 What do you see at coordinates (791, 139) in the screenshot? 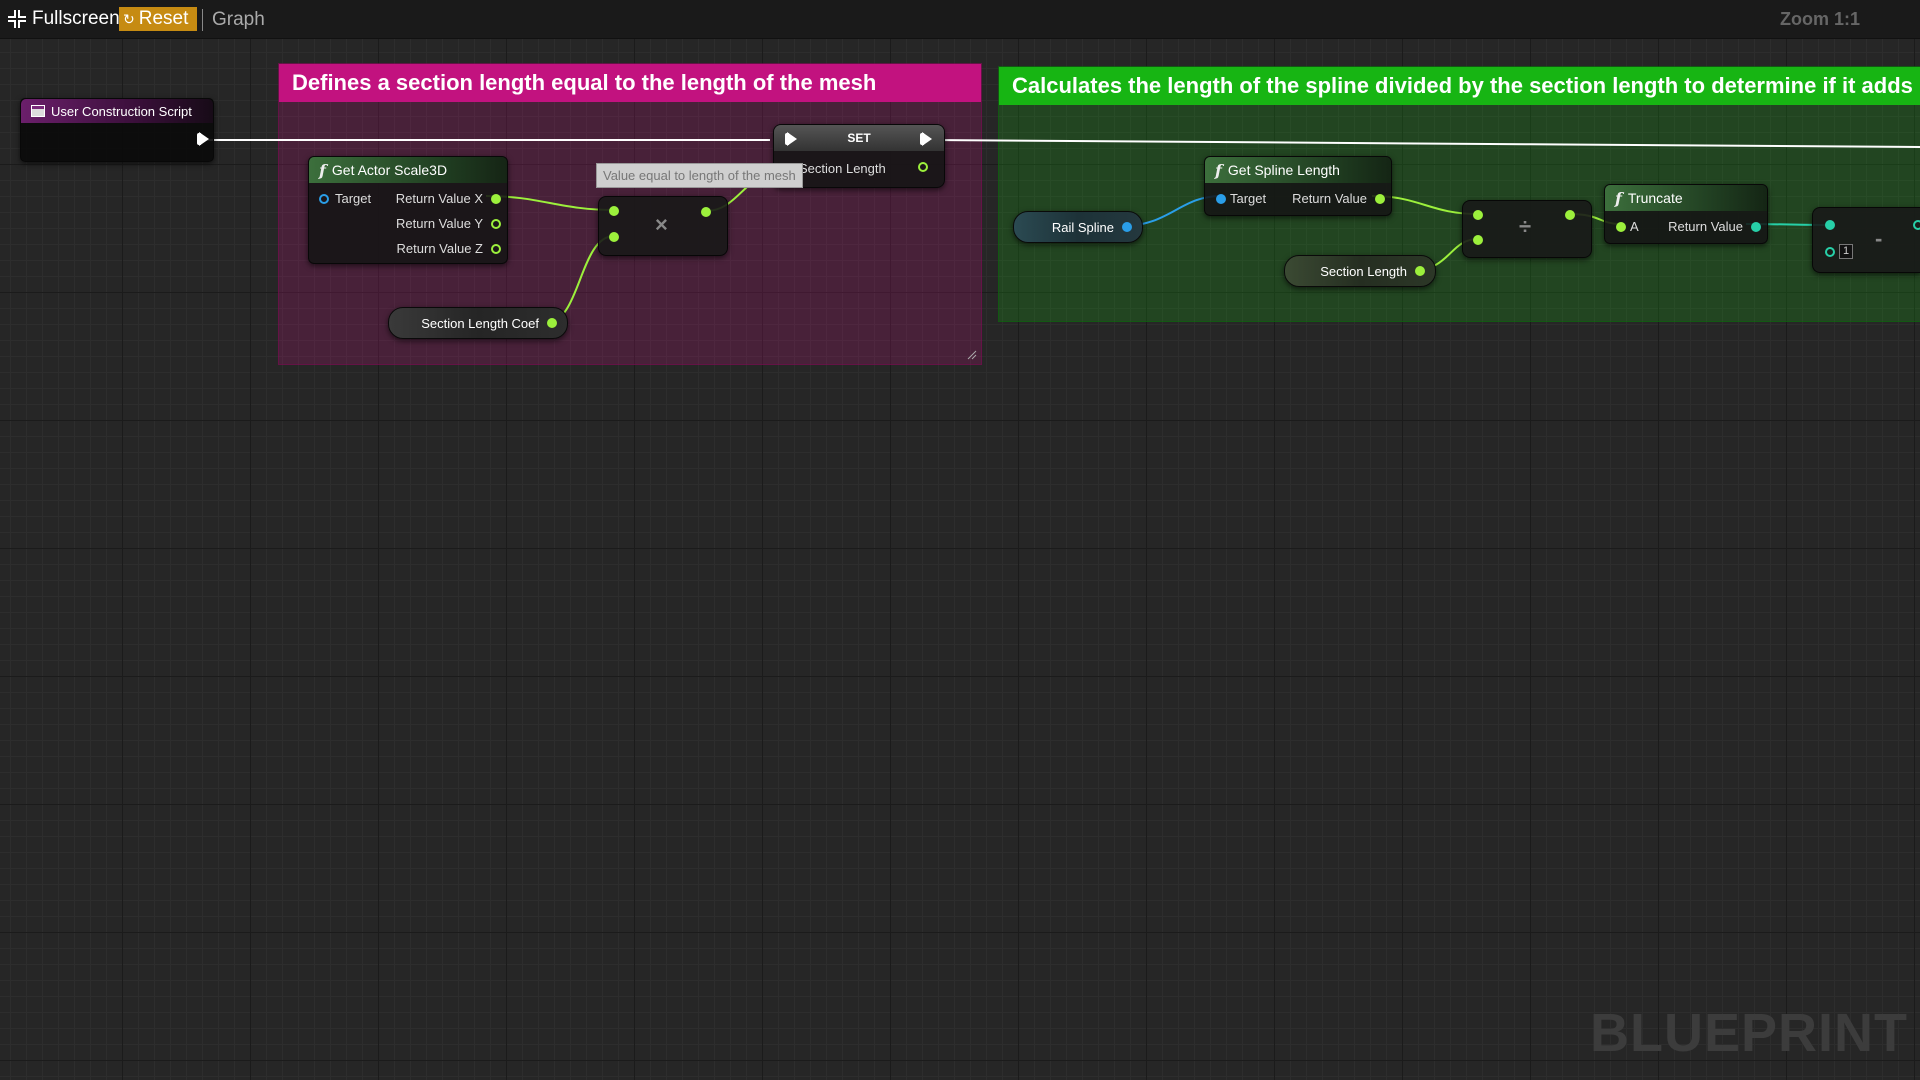
I see `exec-input-pin` at bounding box center [791, 139].